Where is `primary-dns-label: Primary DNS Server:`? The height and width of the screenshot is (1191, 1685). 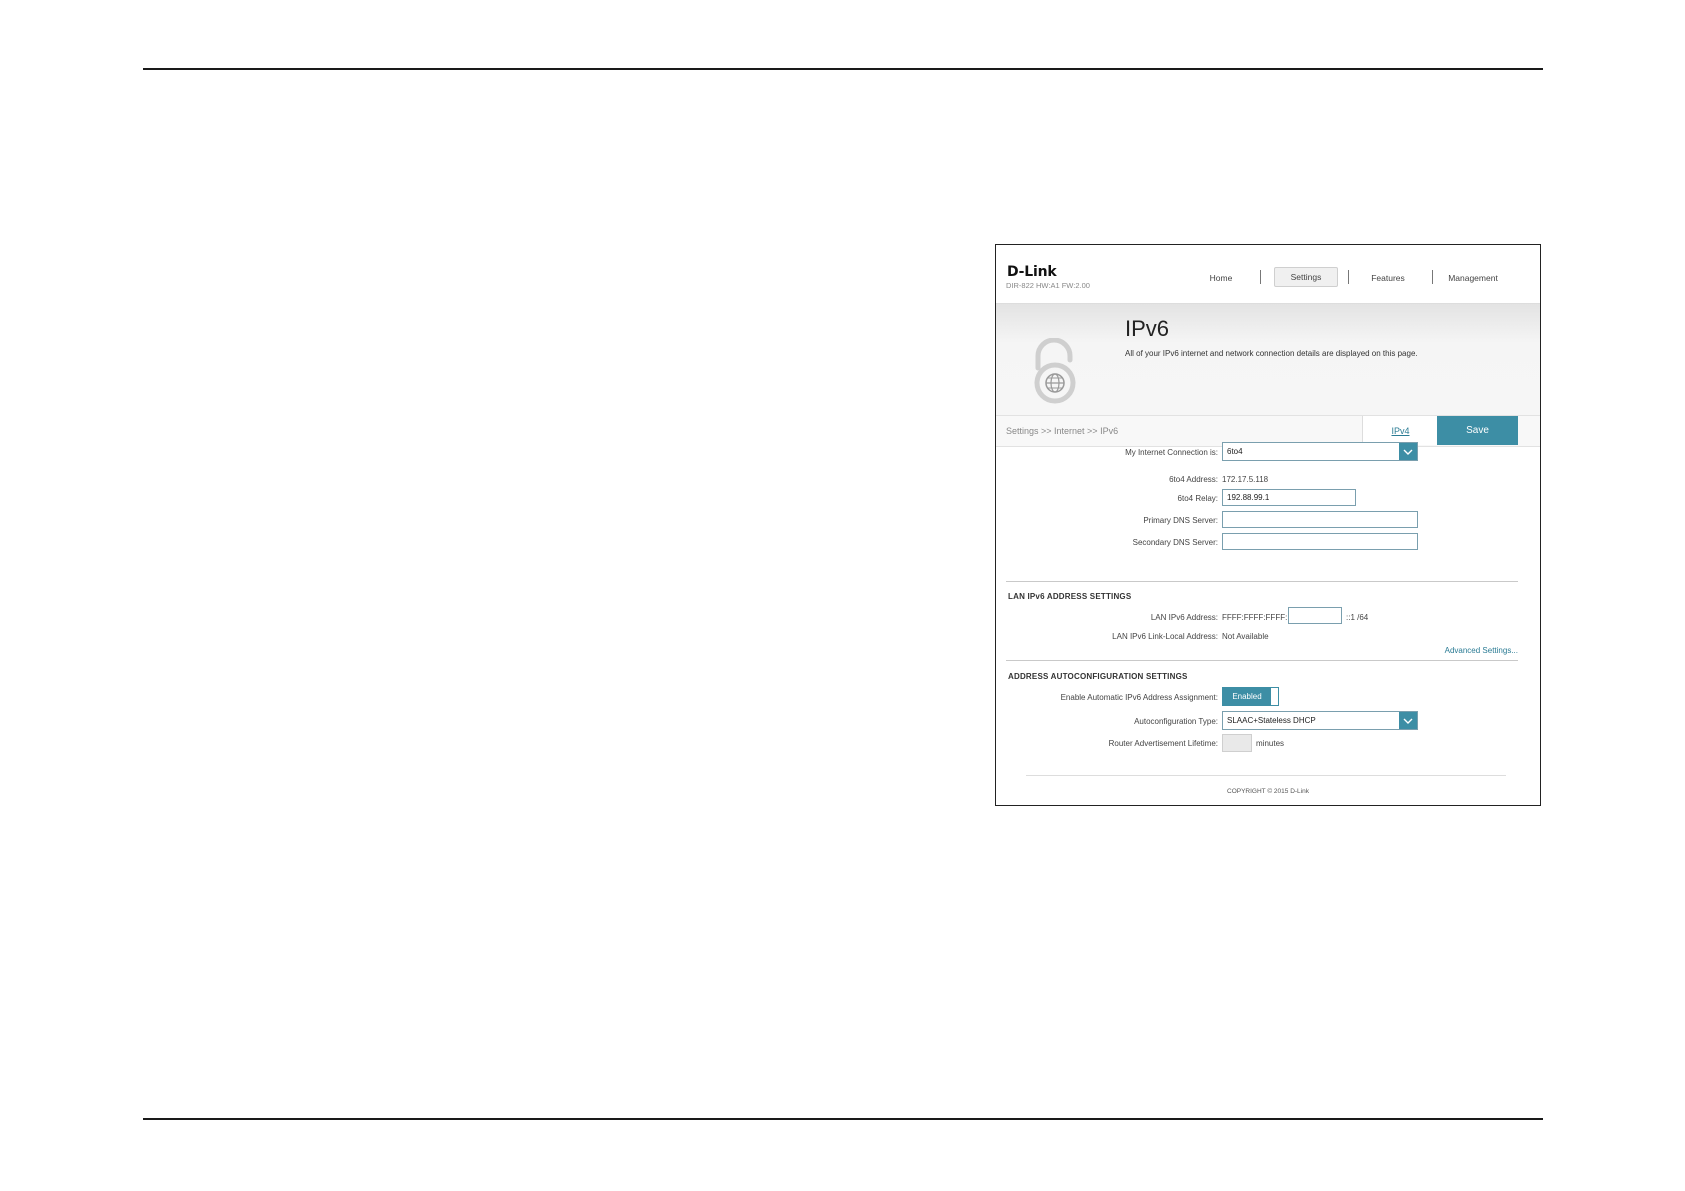 primary-dns-label: Primary DNS Server: is located at coordinates (1180, 520).